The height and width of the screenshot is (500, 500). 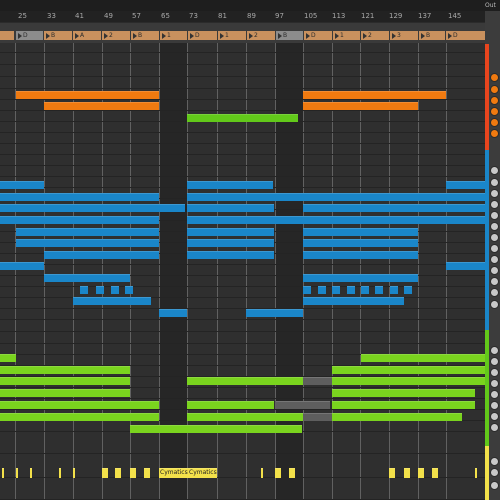 What do you see at coordinates (7, 35) in the screenshot?
I see `locator` at bounding box center [7, 35].